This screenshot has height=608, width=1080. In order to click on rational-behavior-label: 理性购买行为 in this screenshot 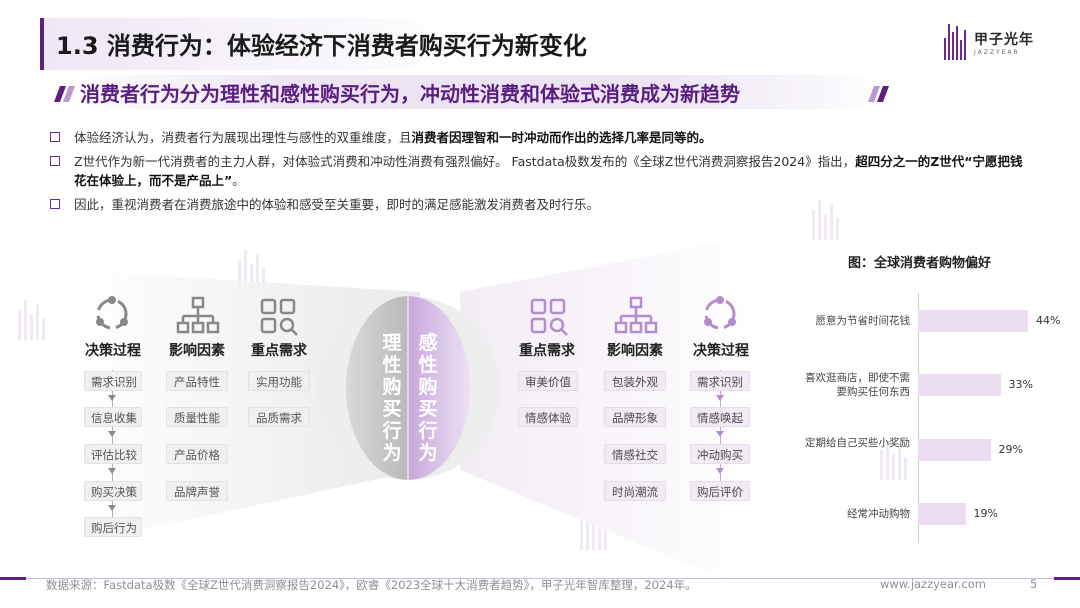, I will do `click(392, 398)`.